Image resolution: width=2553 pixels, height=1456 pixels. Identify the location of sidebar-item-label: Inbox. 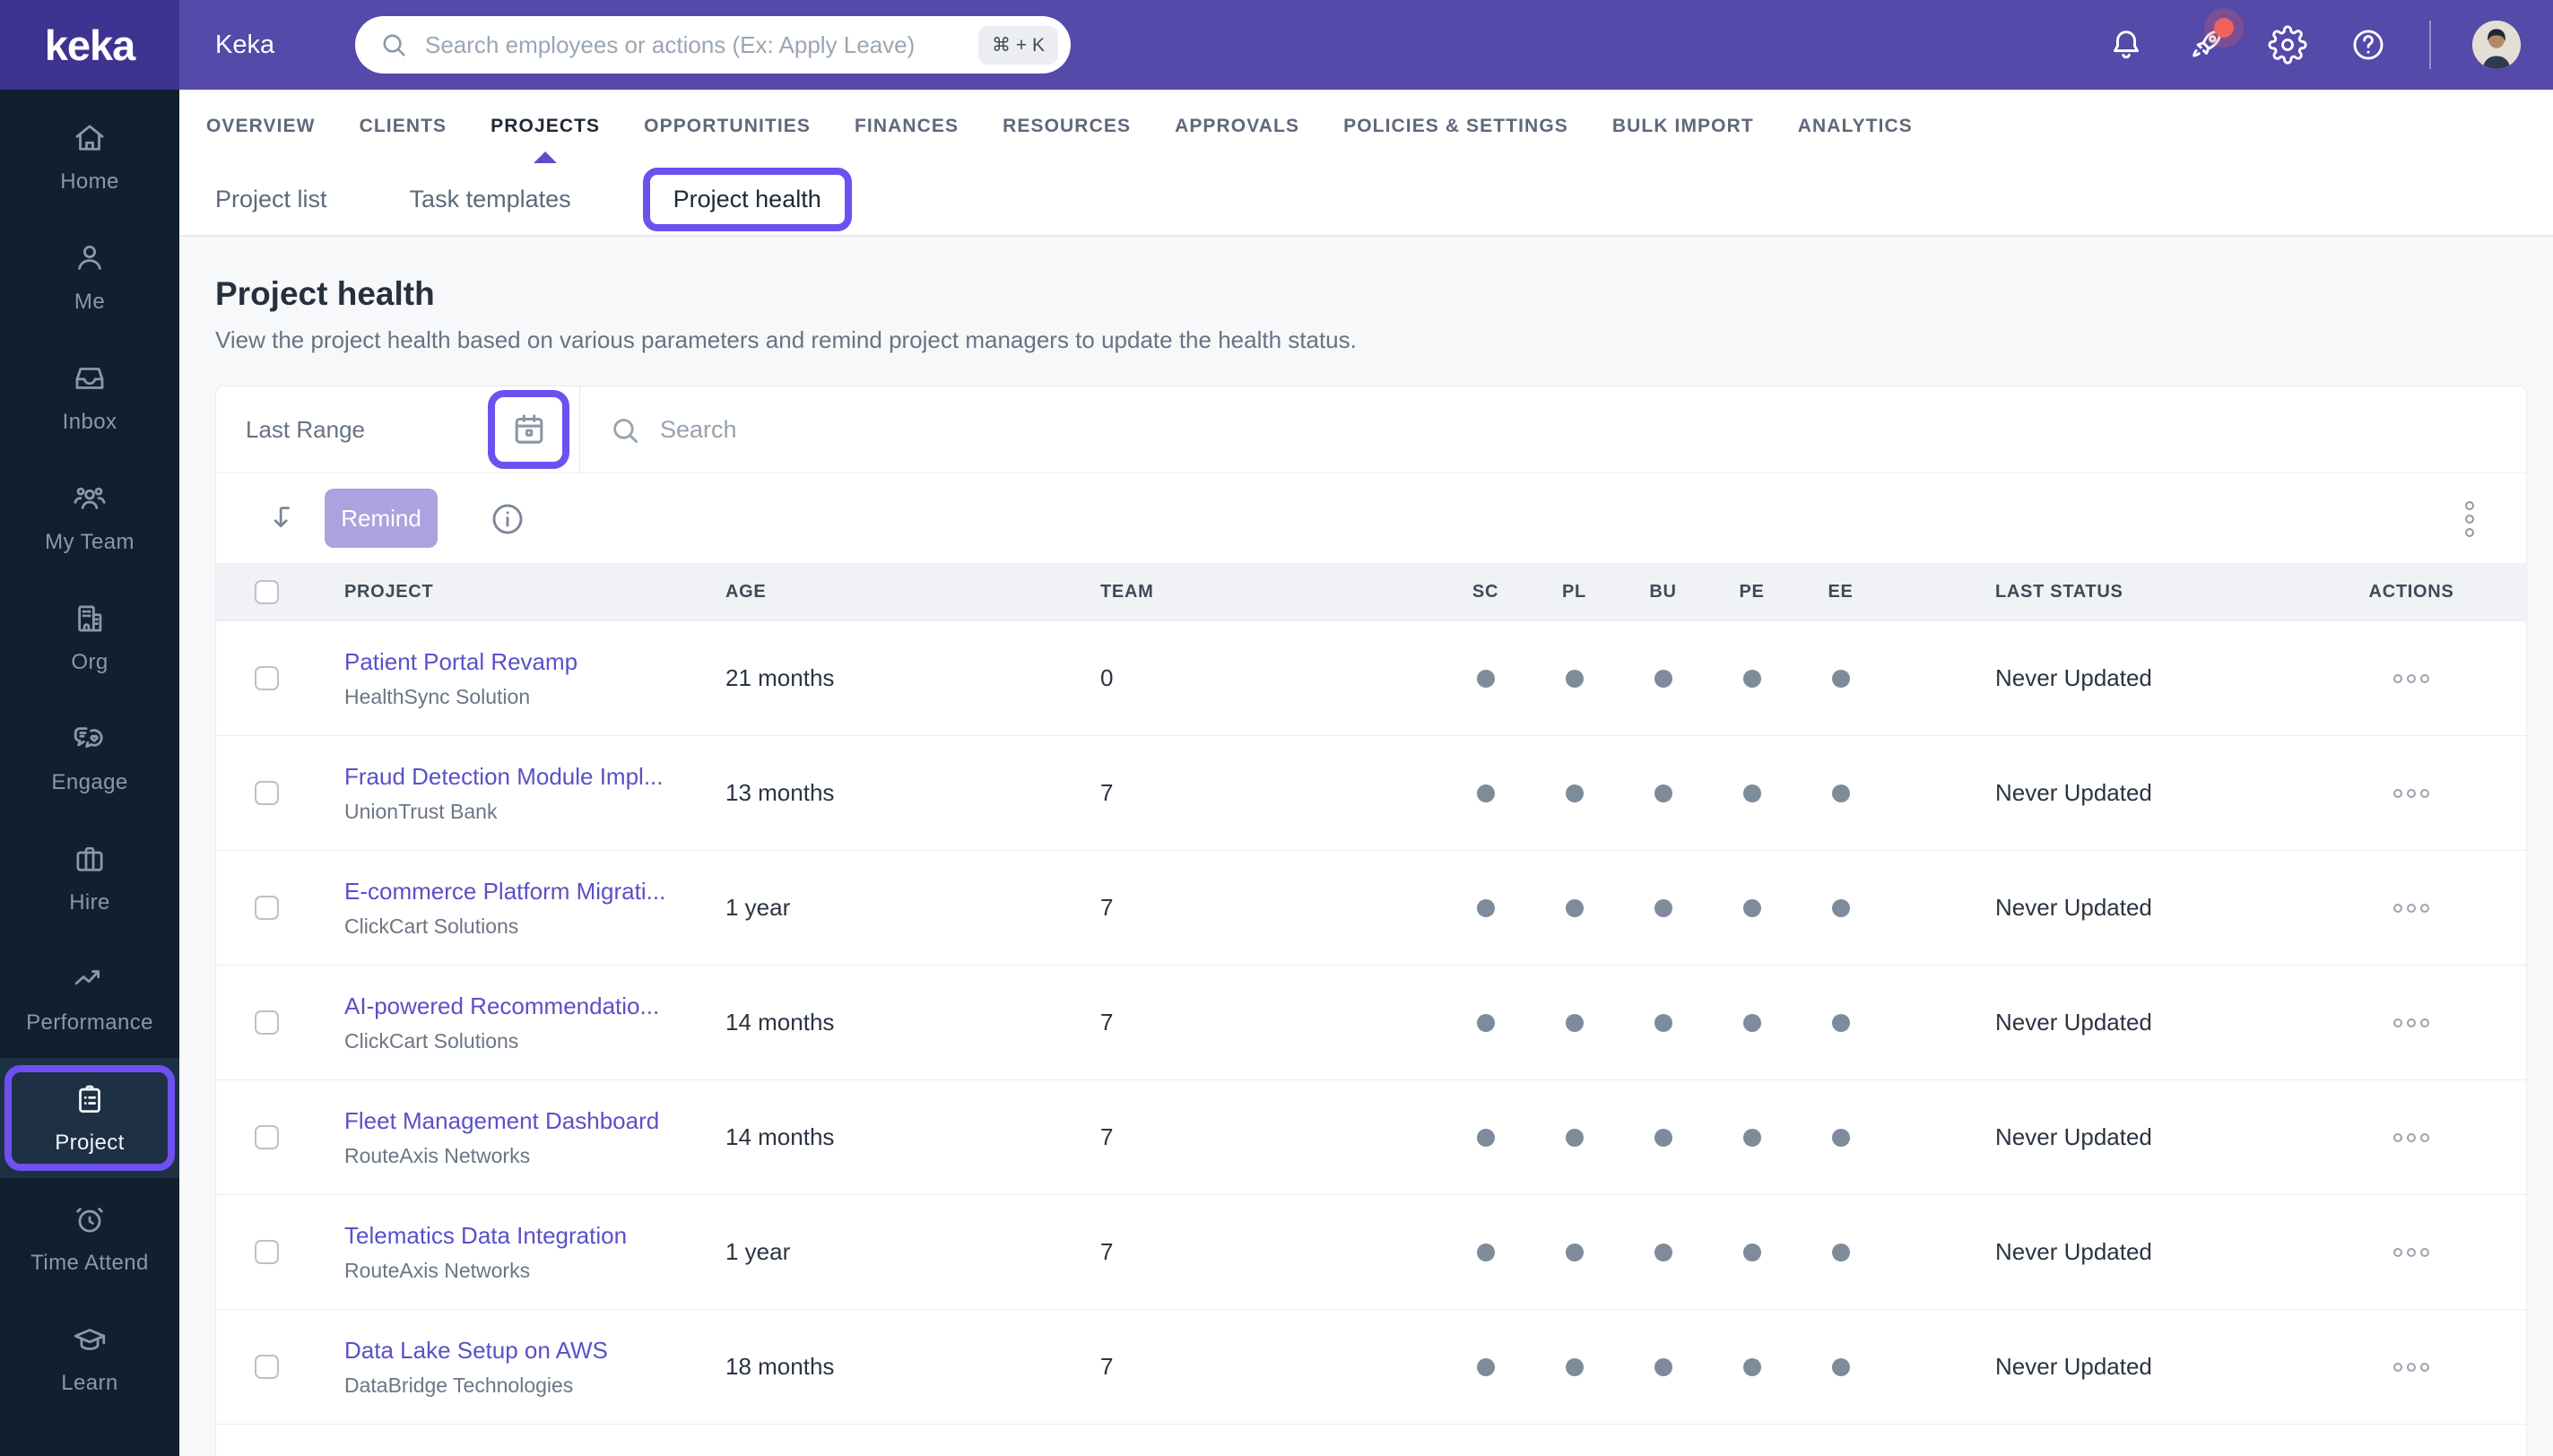
(89, 422).